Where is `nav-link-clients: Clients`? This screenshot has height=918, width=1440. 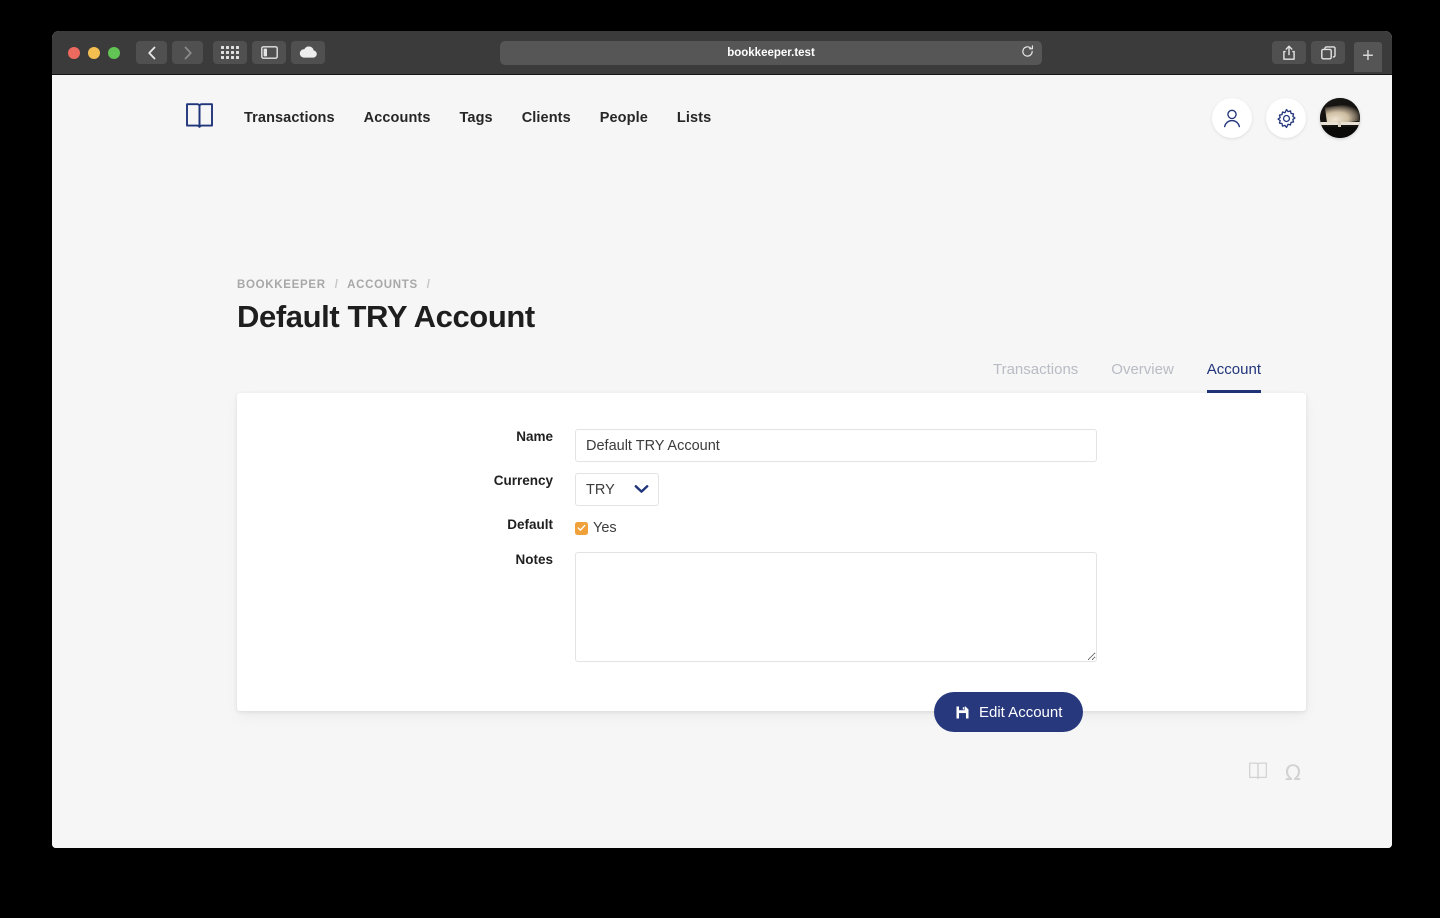 nav-link-clients: Clients is located at coordinates (546, 118).